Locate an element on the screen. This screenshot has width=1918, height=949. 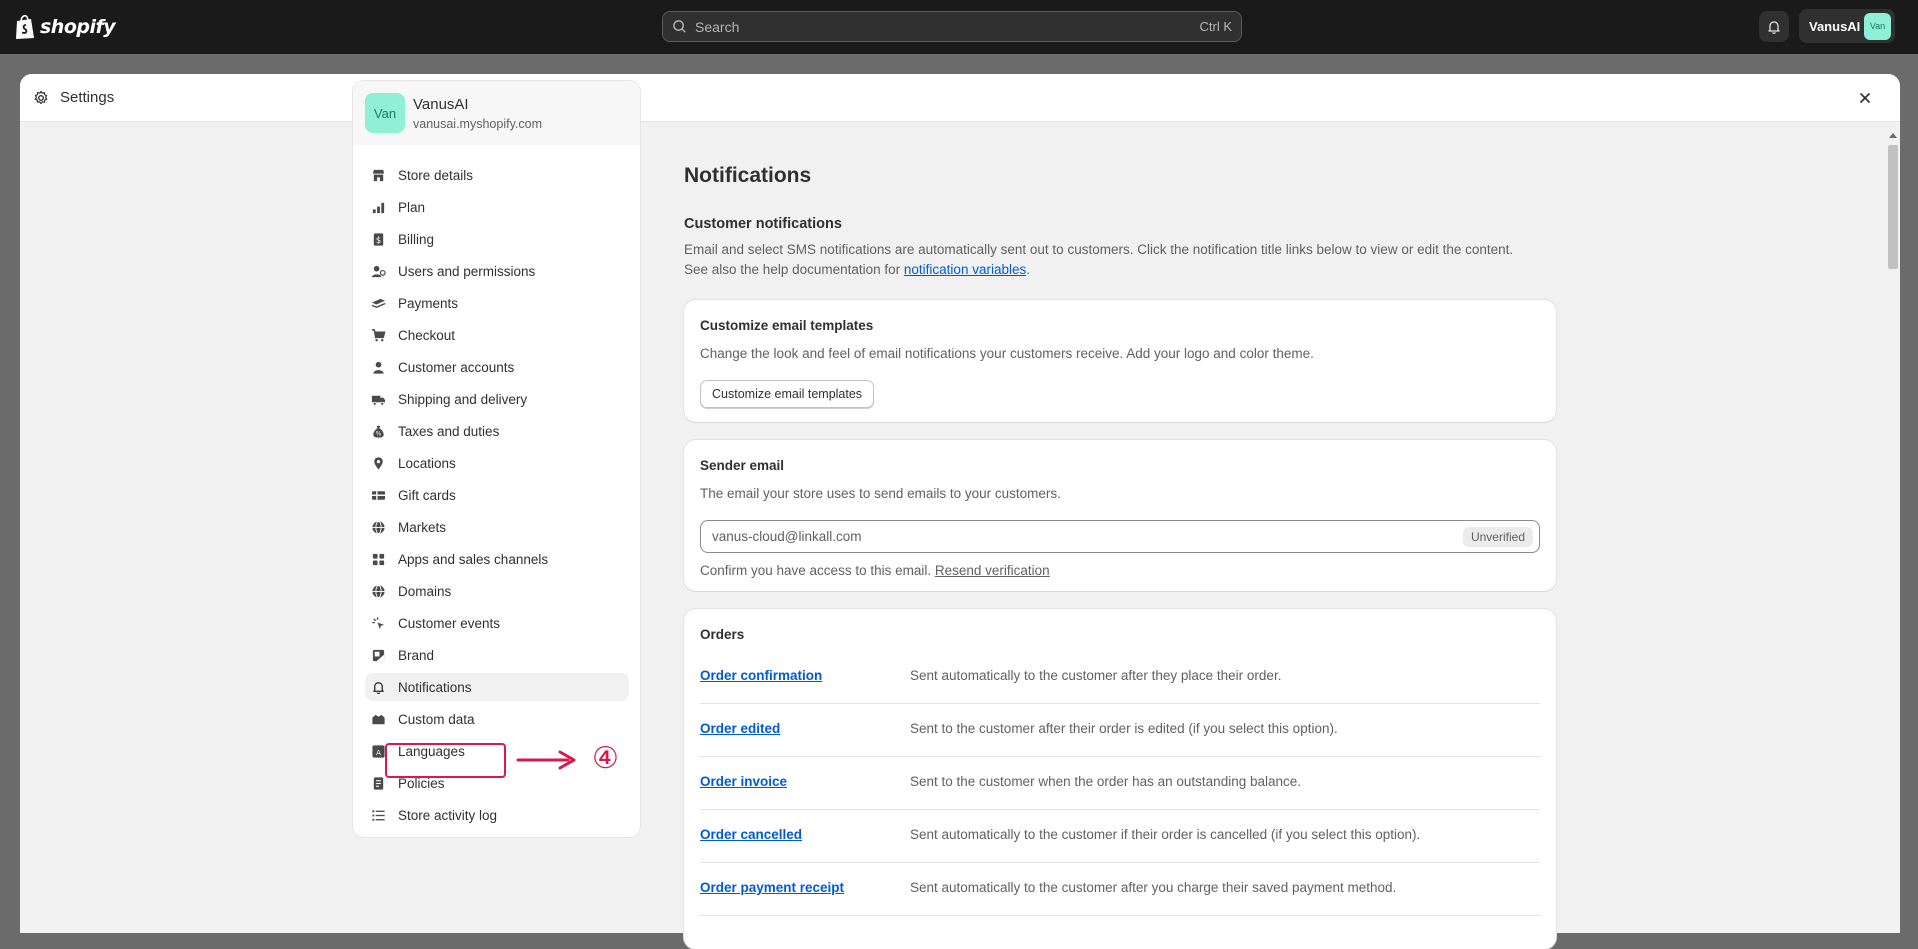
nav-item-users-and-permissions: Users and permissions is located at coordinates (497, 271).